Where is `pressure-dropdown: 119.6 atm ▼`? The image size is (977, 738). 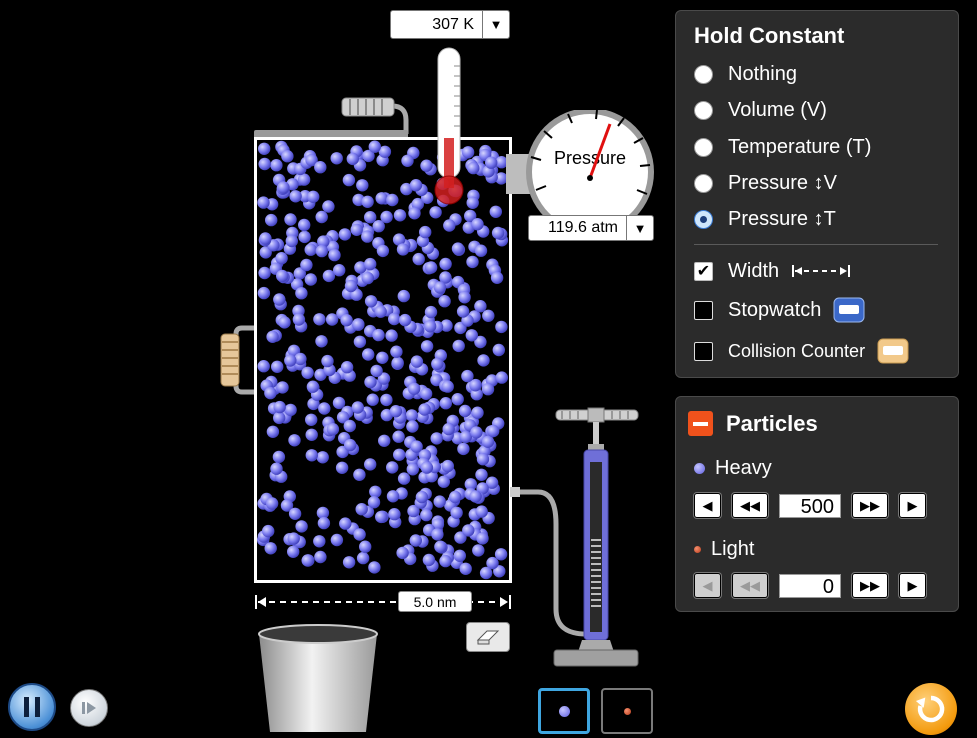 pressure-dropdown: 119.6 atm ▼ is located at coordinates (591, 228).